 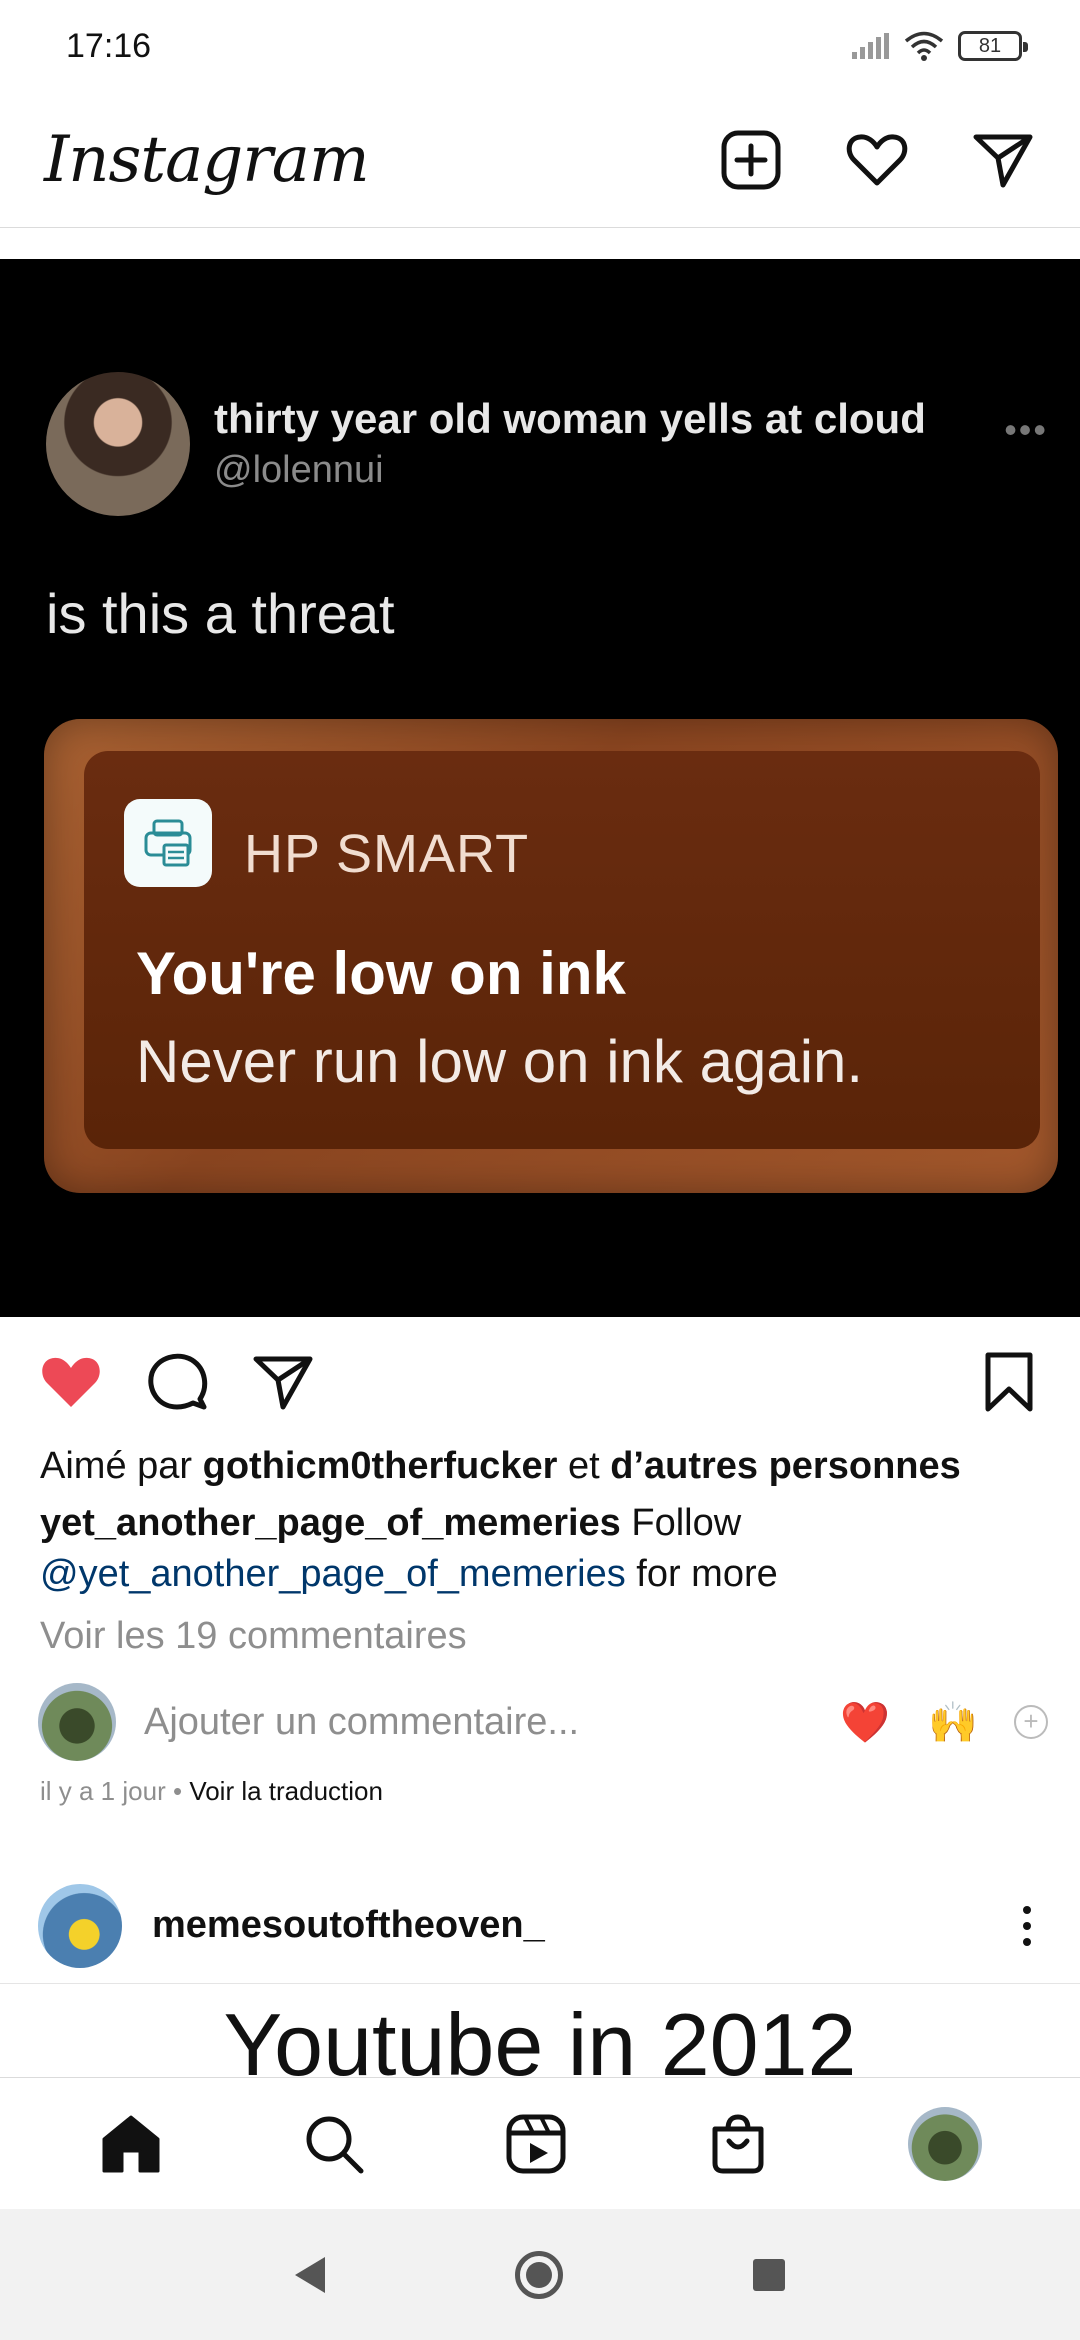 What do you see at coordinates (381, 973) in the screenshot?
I see `notification-title: You're low on ink` at bounding box center [381, 973].